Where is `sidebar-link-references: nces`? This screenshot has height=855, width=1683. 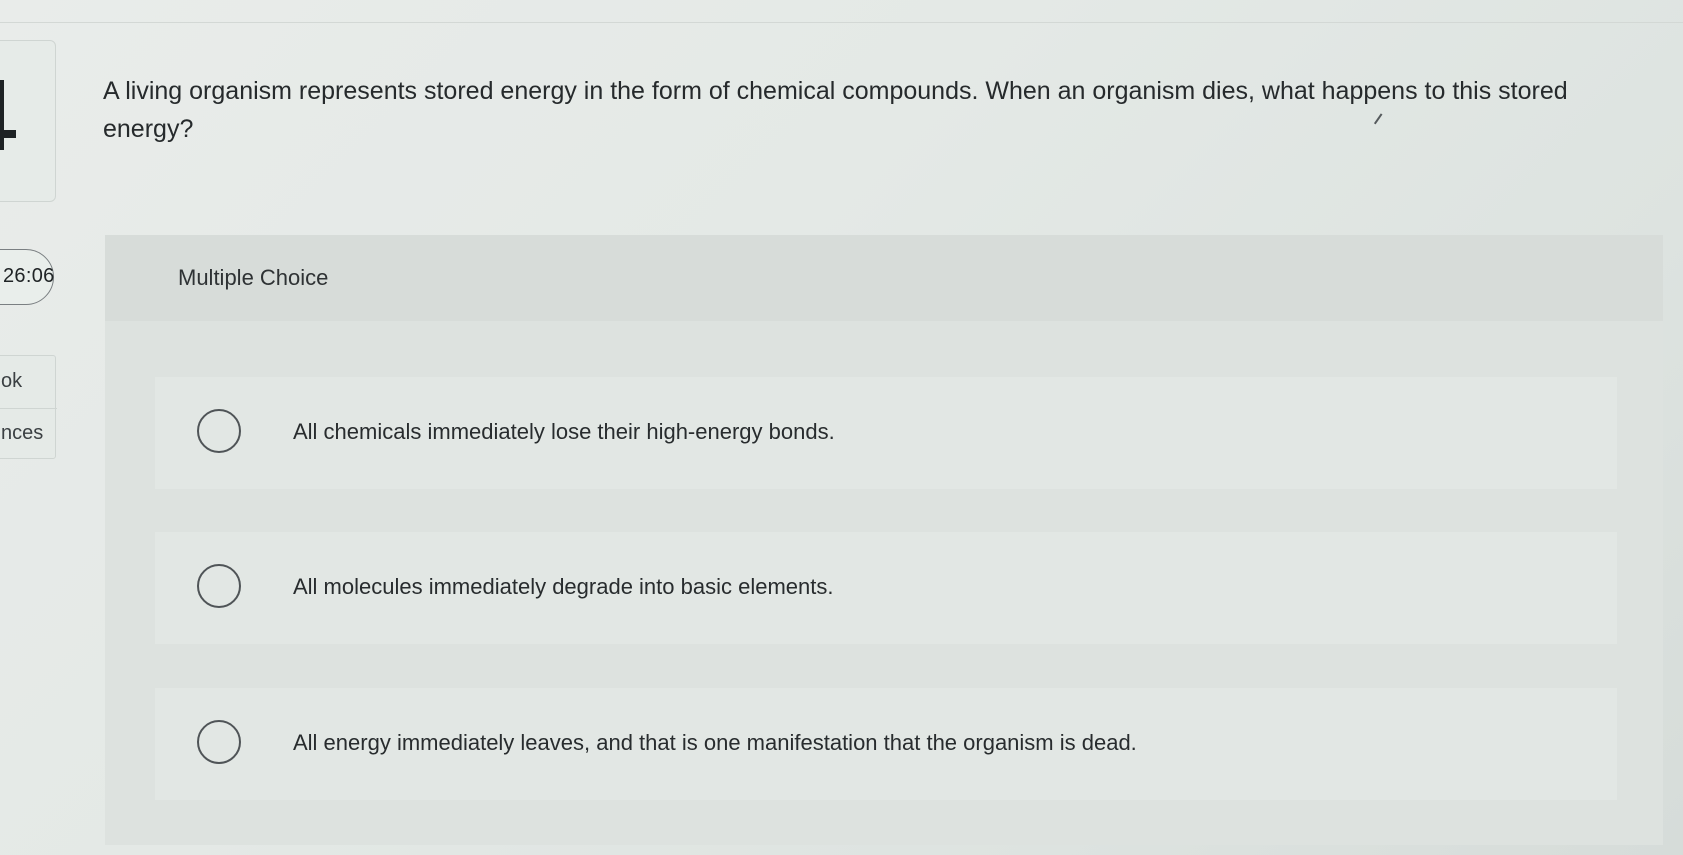
sidebar-link-references: nces is located at coordinates (22, 433).